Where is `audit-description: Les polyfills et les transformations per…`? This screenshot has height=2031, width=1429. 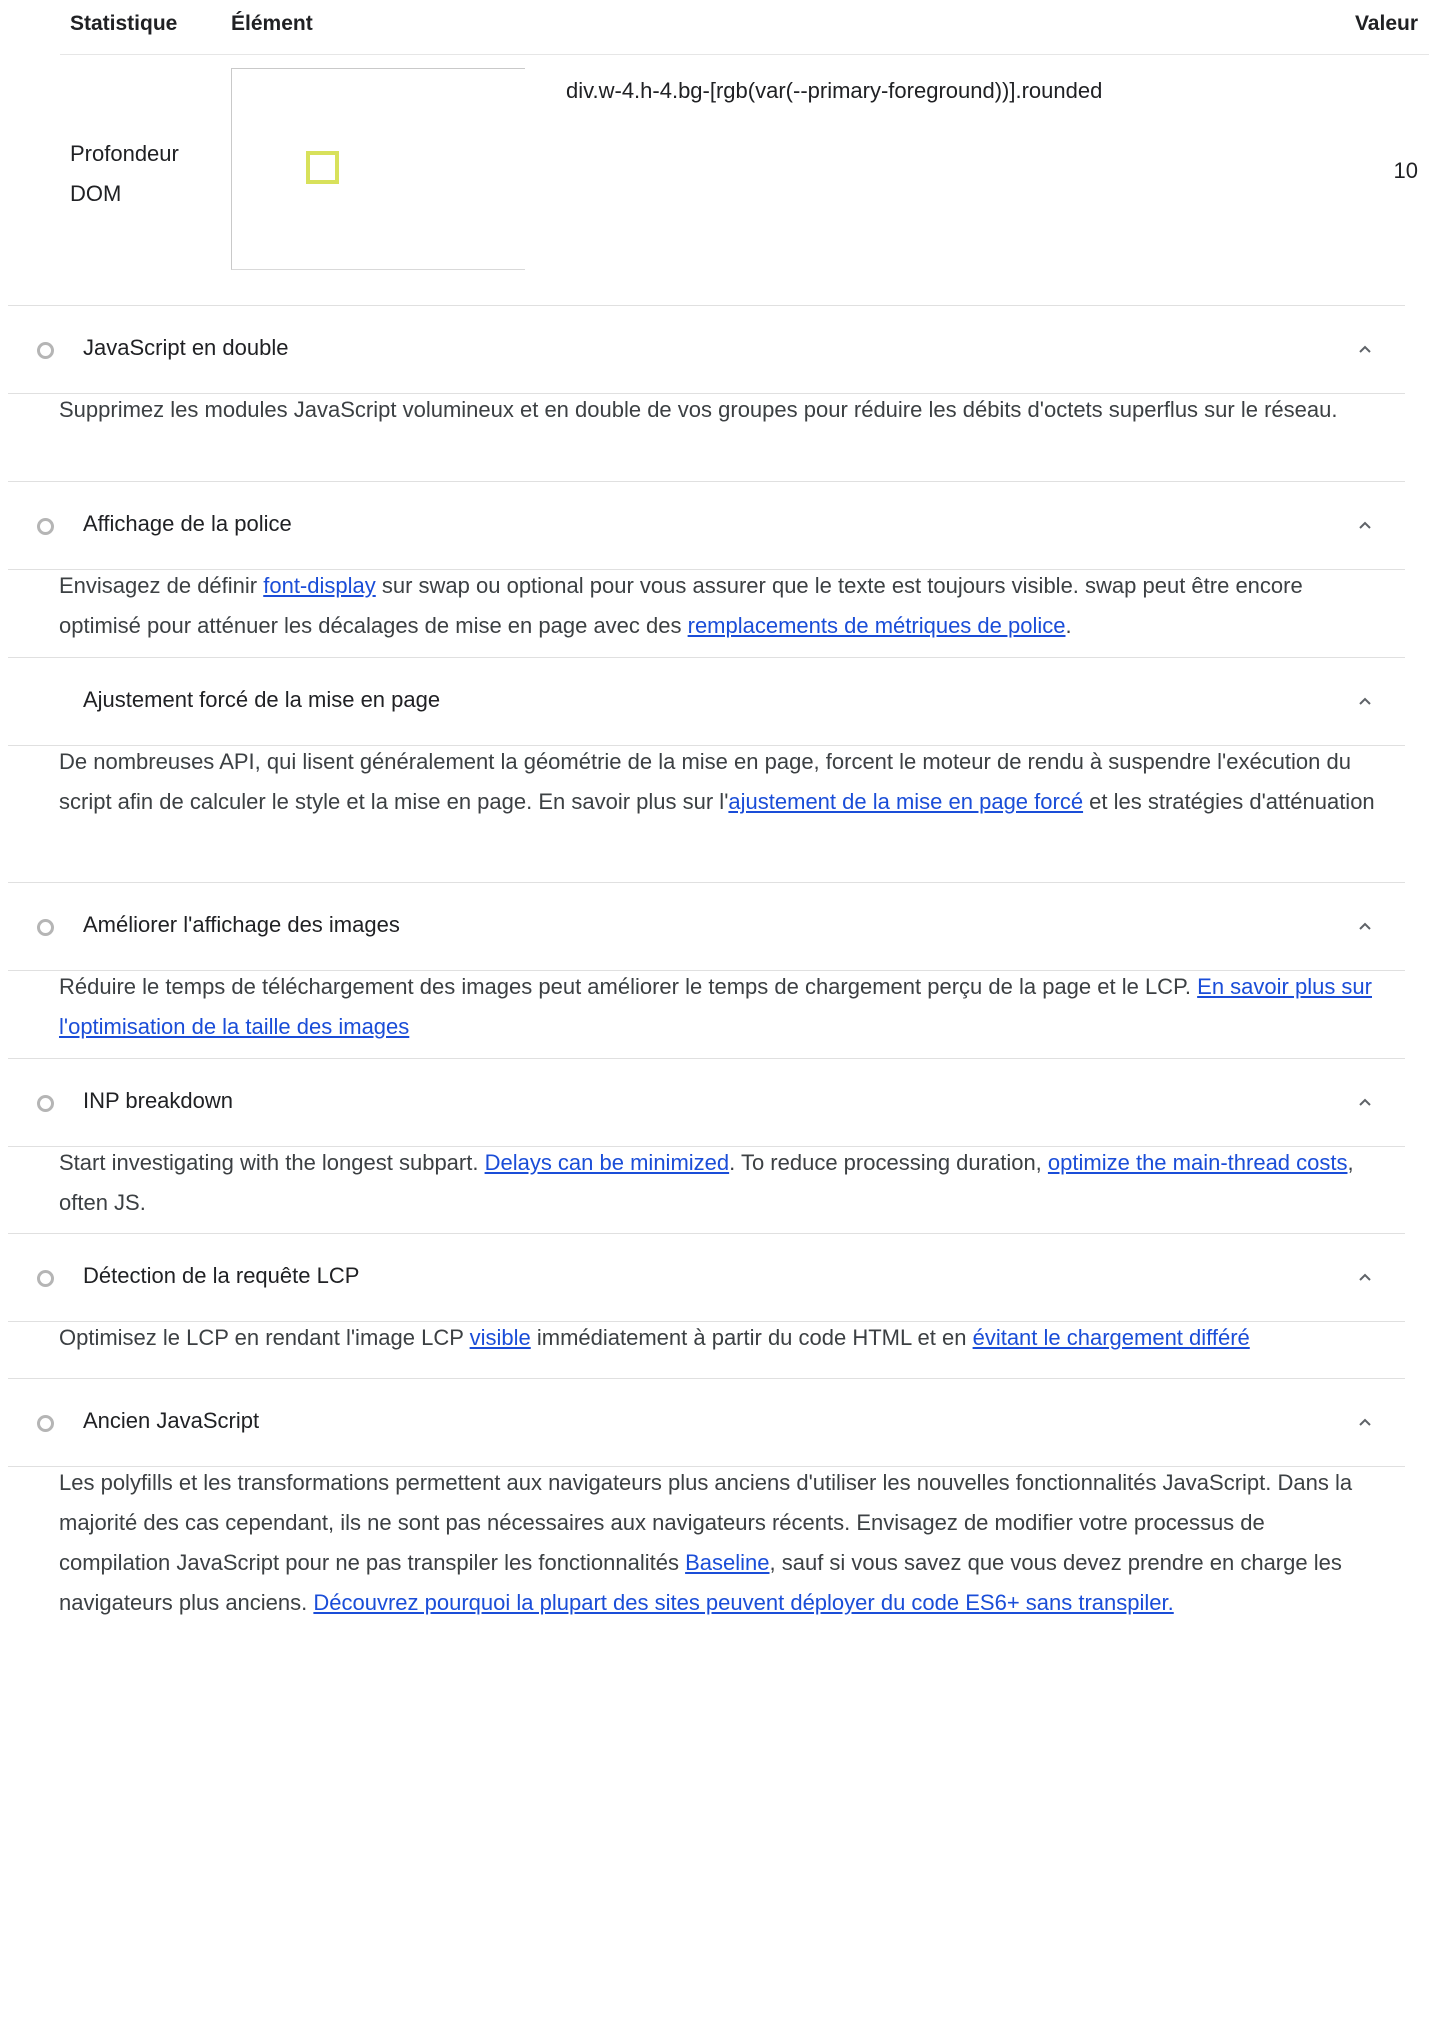
audit-description: Les polyfills et les transformations per… is located at coordinates (719, 1543).